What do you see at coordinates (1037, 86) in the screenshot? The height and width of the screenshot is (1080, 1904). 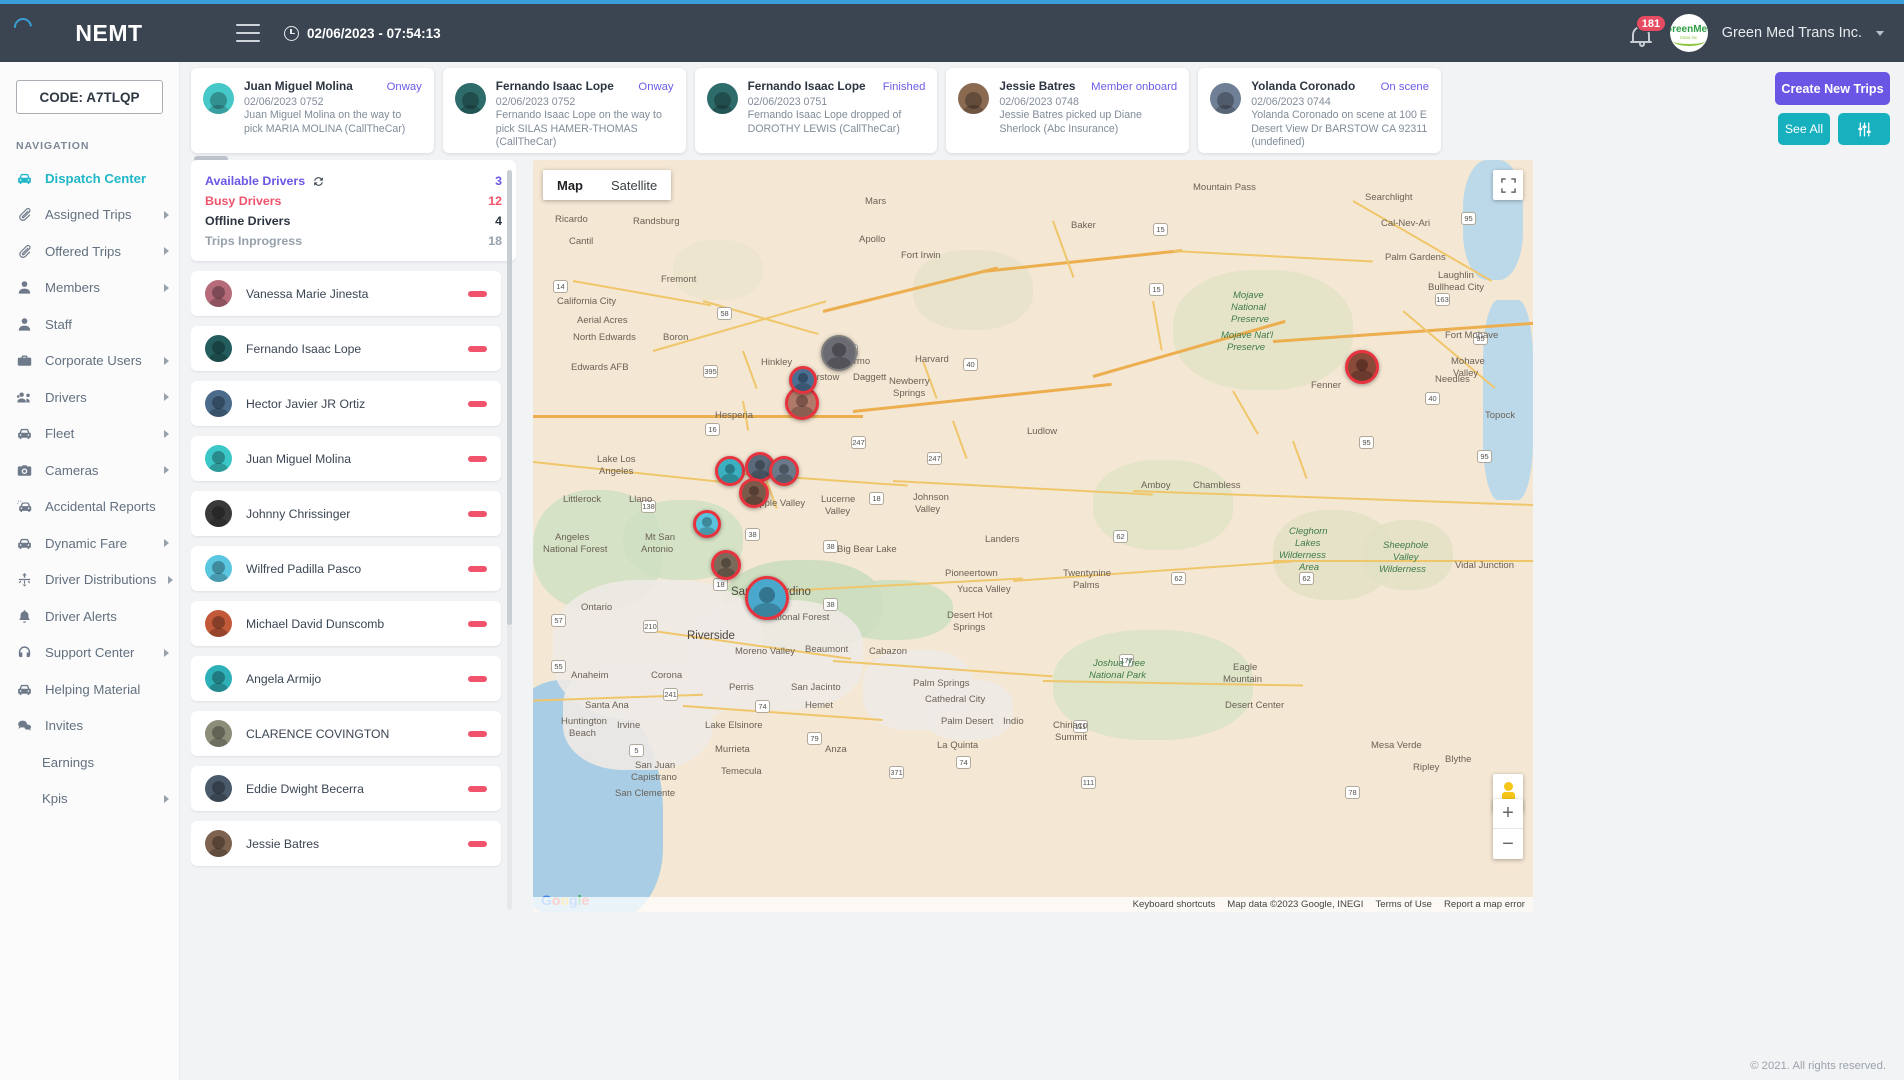 I see `trip-driver-name: Jessie Batres` at bounding box center [1037, 86].